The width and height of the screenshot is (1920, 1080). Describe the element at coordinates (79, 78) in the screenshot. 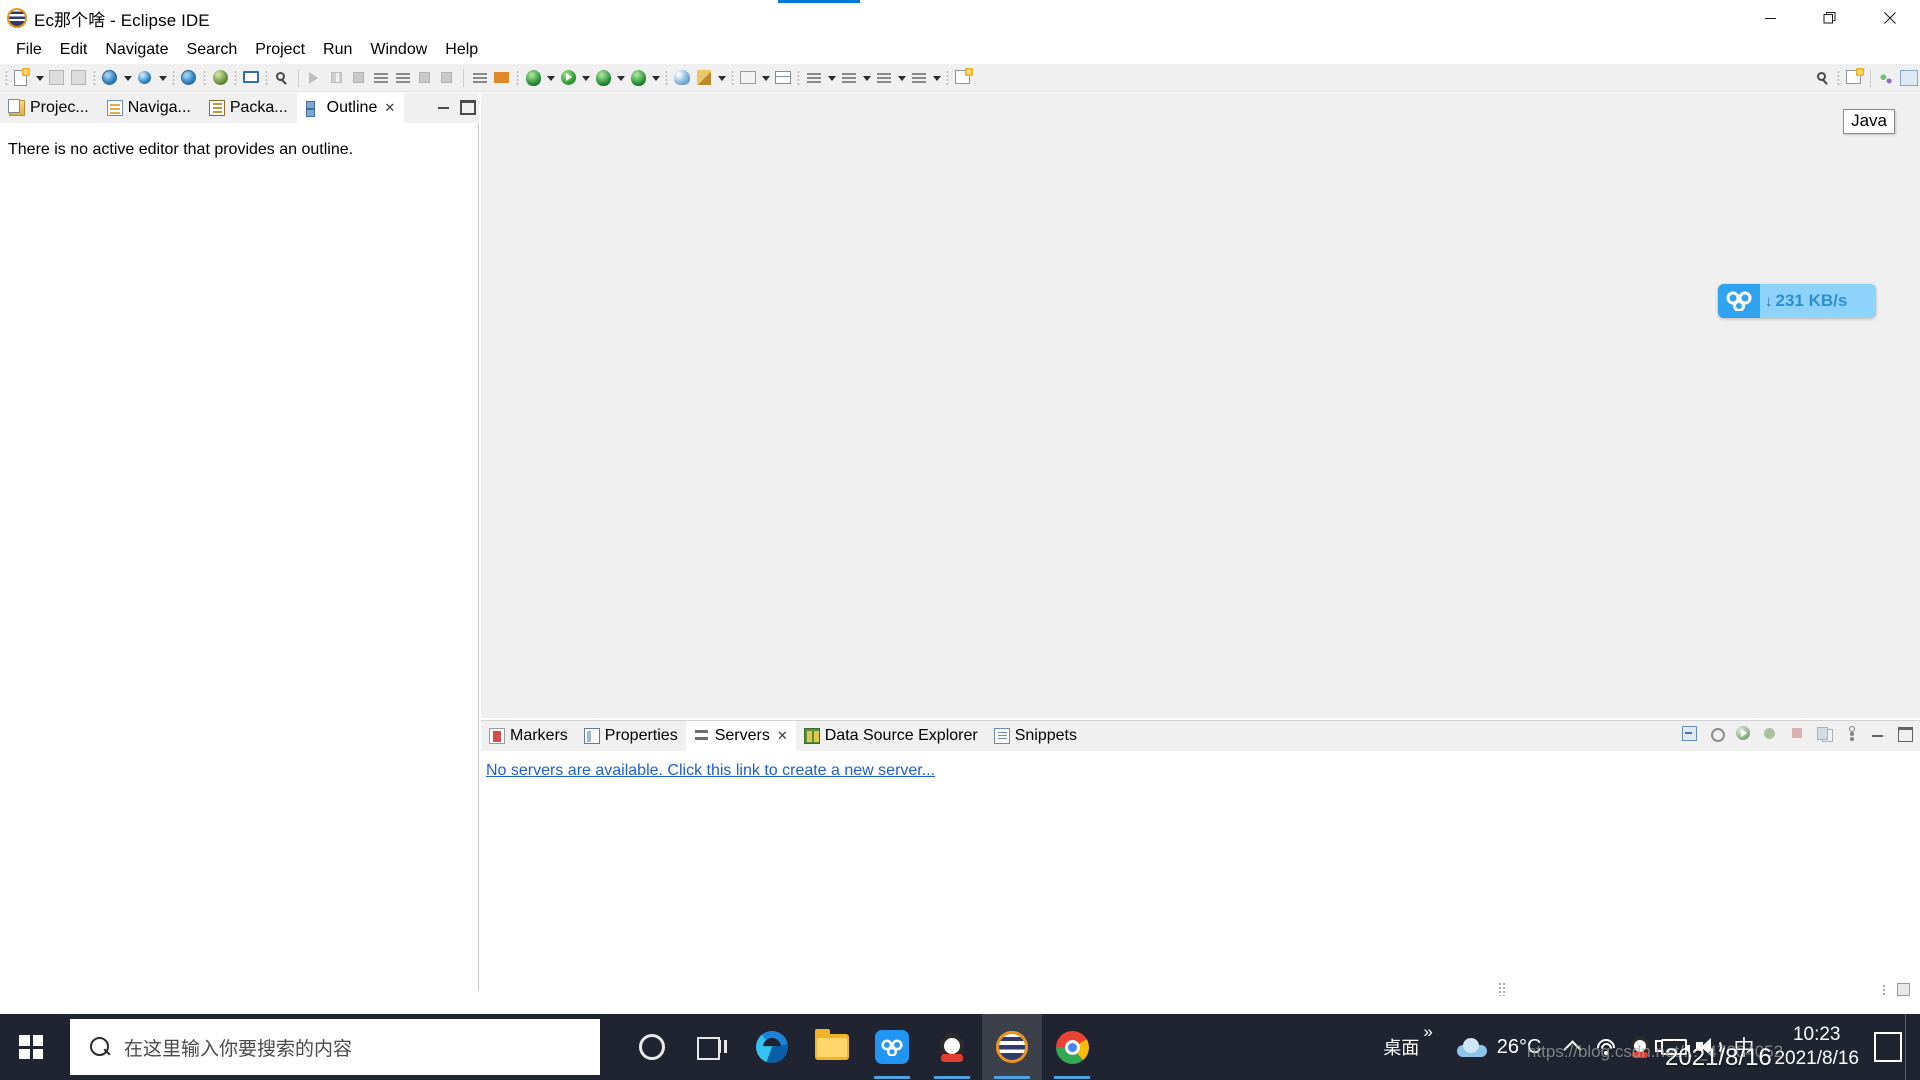

I see `save-all-icon` at that location.